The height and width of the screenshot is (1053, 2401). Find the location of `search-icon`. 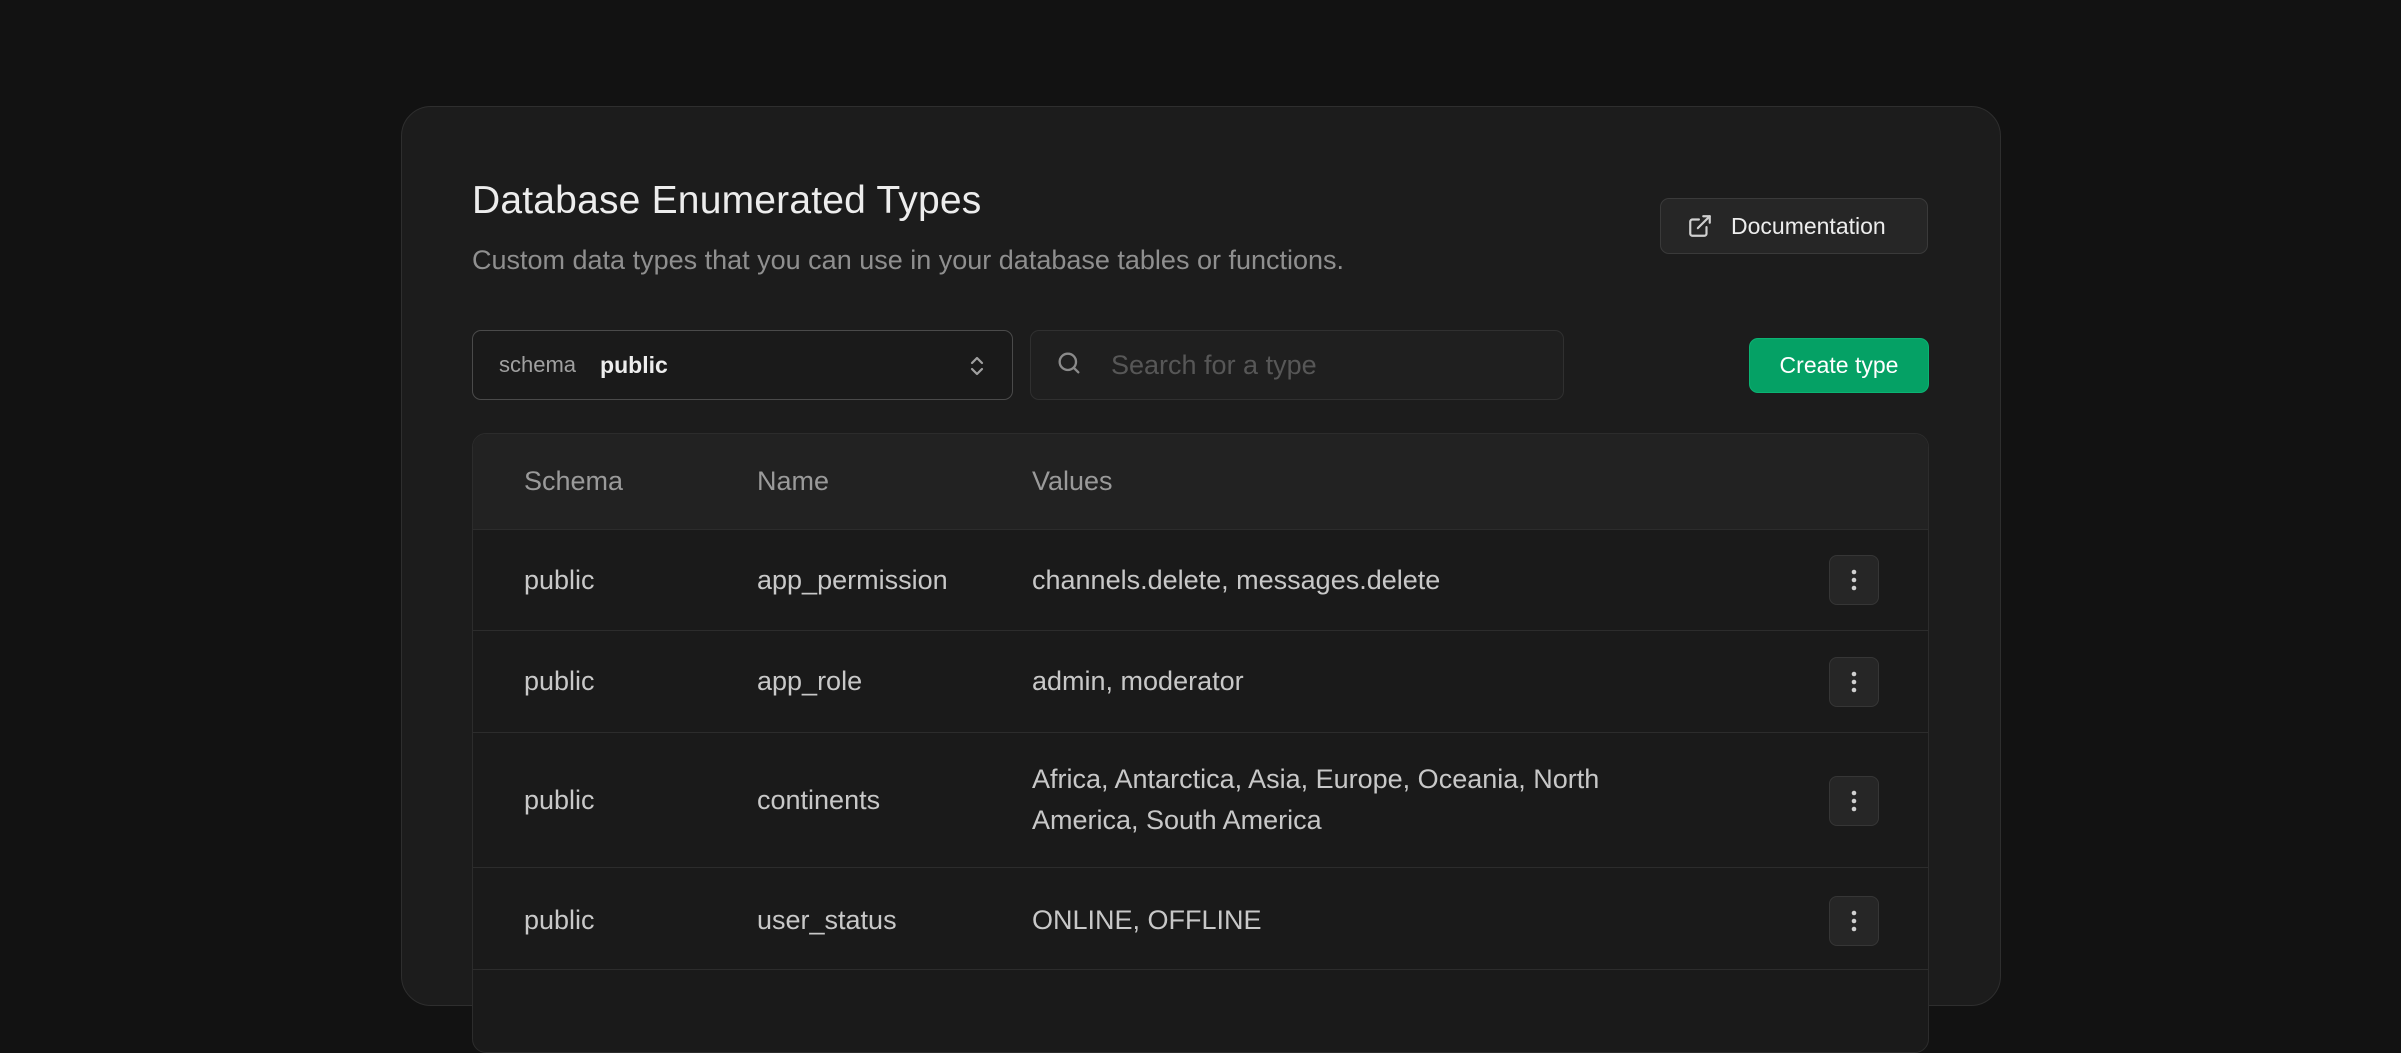

search-icon is located at coordinates (1069, 365).